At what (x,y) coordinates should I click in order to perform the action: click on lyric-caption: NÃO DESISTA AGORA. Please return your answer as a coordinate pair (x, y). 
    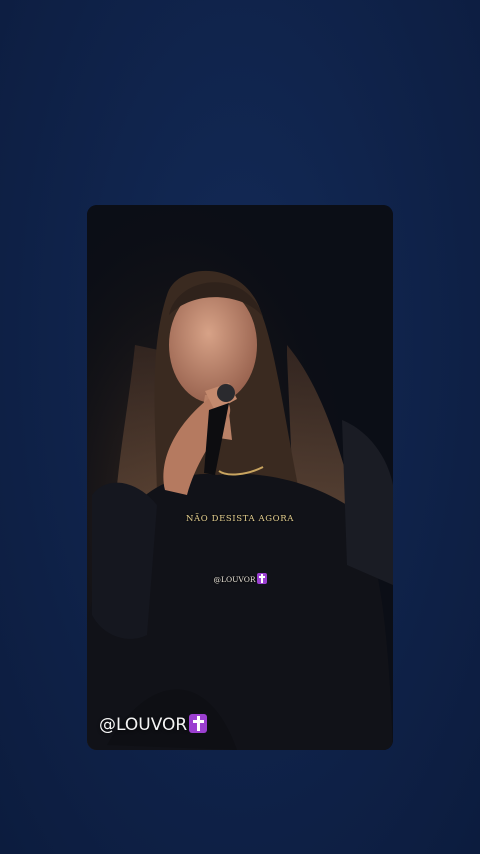
    Looking at the image, I should click on (240, 519).